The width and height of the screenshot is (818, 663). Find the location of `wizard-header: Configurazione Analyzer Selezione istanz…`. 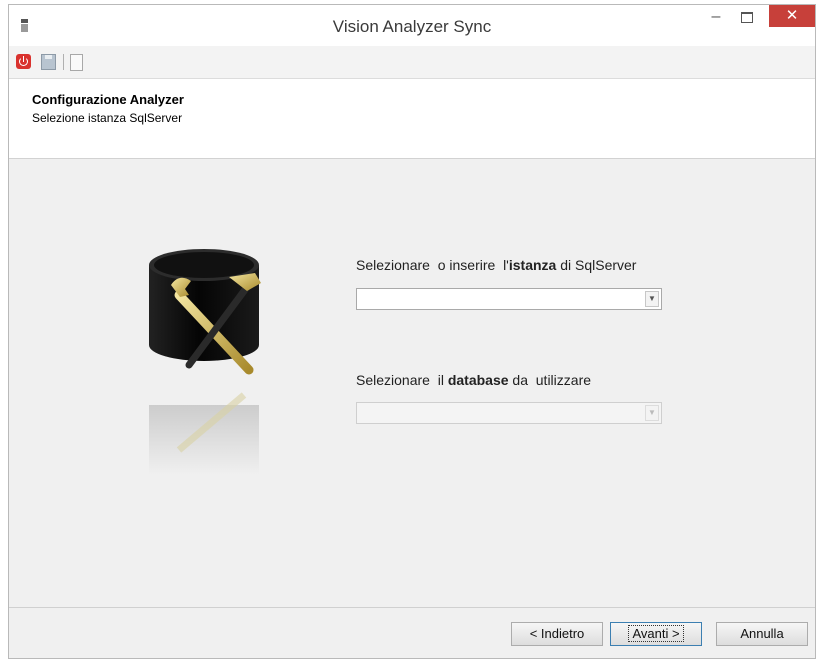

wizard-header: Configurazione Analyzer Selezione istanz… is located at coordinates (412, 119).